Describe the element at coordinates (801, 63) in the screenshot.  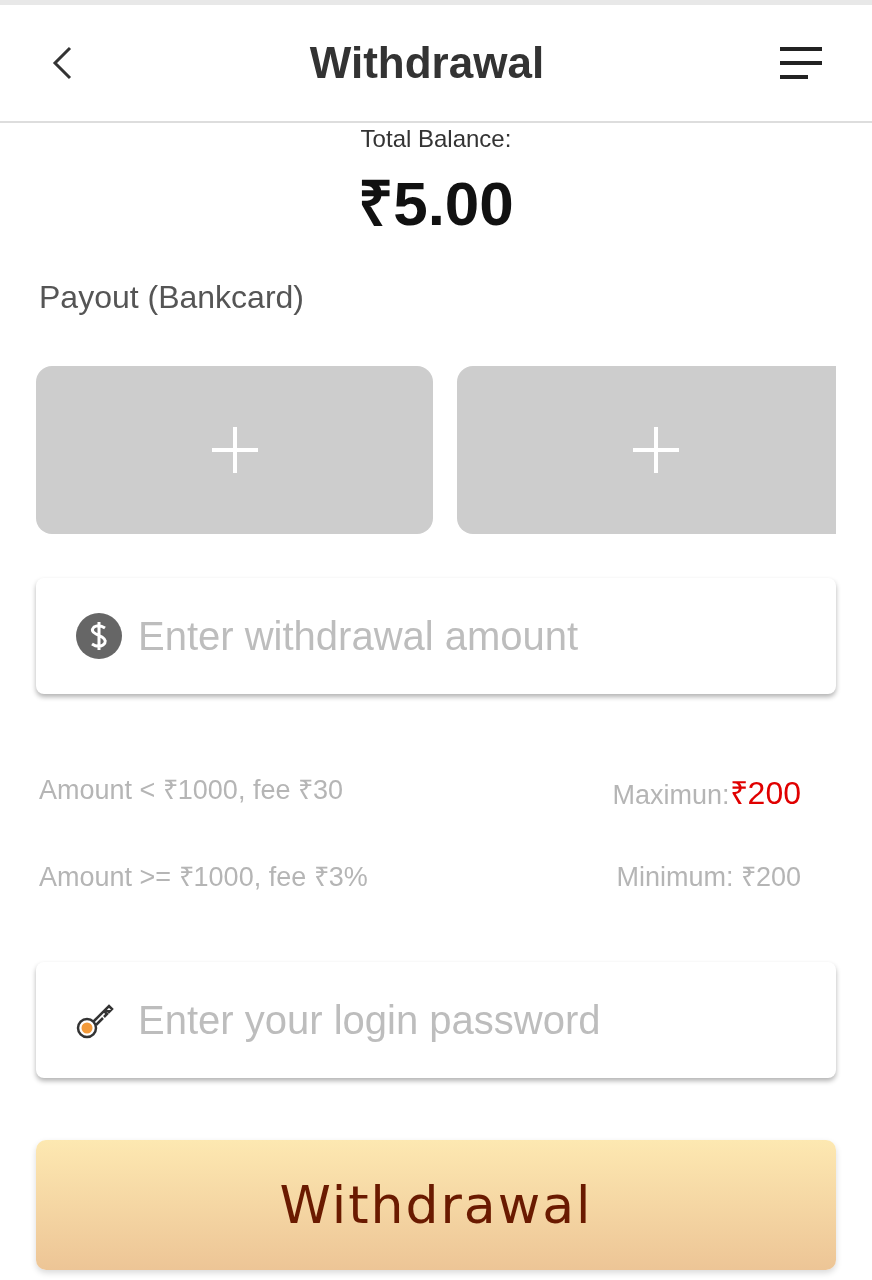
I see `menu-icon` at that location.